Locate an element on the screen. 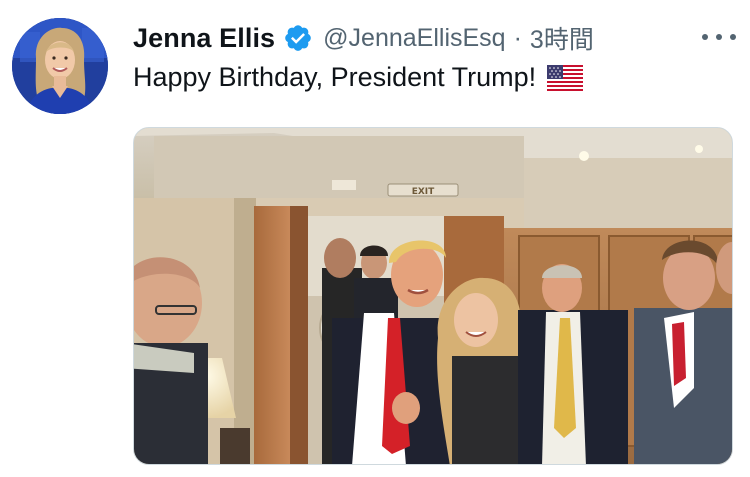  tweet-text: Happy Birthday, President Trump! is located at coordinates (358, 77).